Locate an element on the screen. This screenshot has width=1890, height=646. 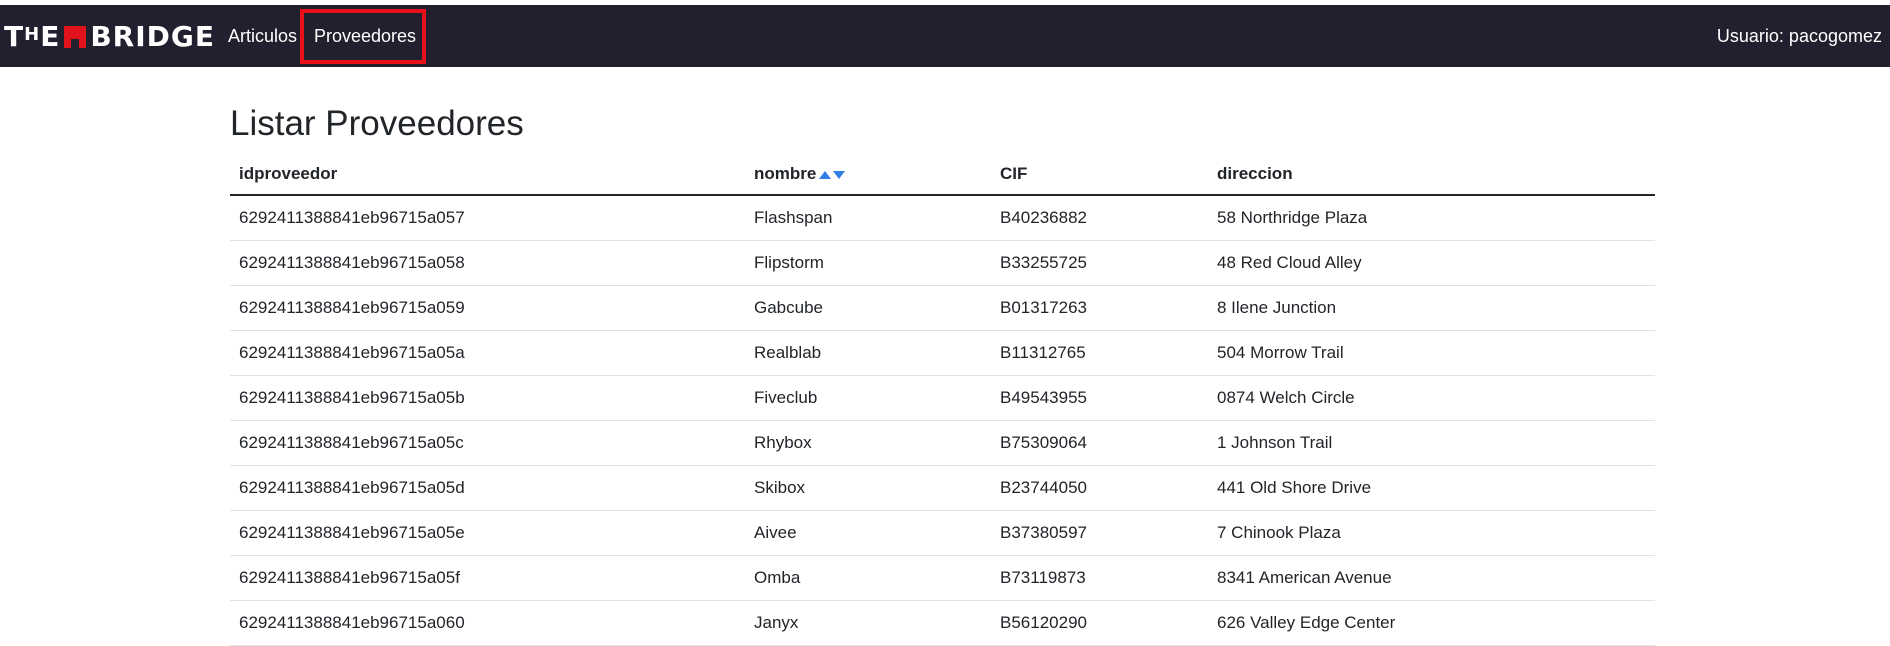
cell-cif: B40236882 is located at coordinates (1099, 218).